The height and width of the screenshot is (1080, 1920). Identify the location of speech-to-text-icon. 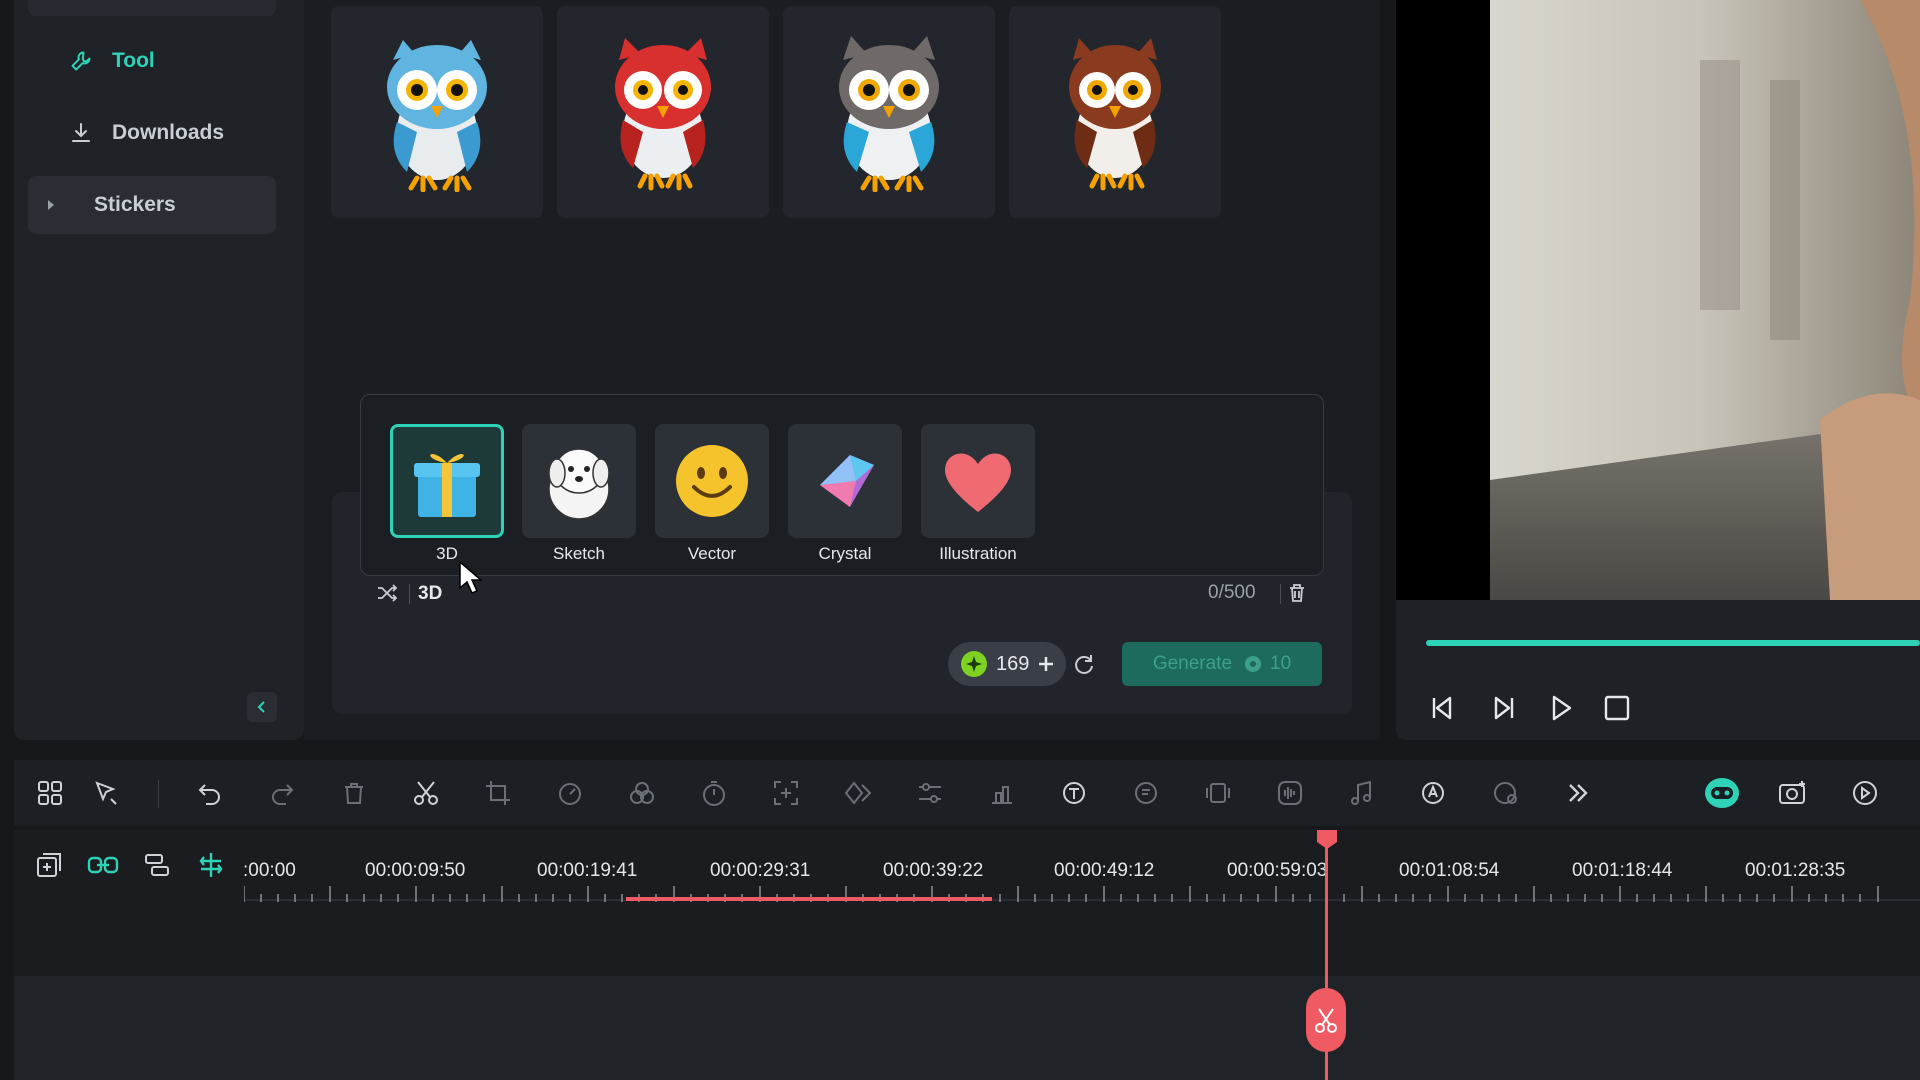
(1146, 793).